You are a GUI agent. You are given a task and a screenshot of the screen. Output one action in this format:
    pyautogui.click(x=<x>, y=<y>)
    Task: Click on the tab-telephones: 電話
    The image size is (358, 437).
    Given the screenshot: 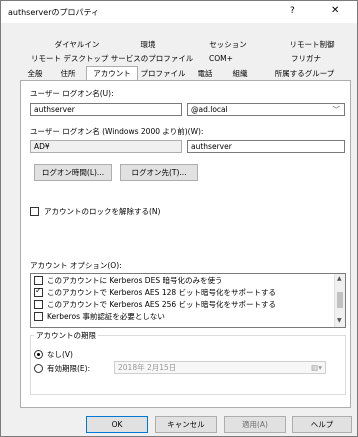 What is the action you would take?
    pyautogui.click(x=205, y=74)
    